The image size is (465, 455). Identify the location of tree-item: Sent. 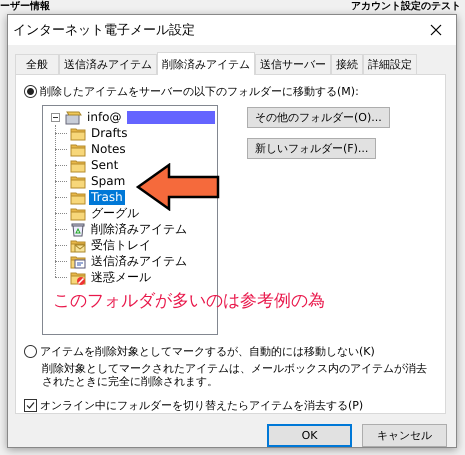
(104, 165).